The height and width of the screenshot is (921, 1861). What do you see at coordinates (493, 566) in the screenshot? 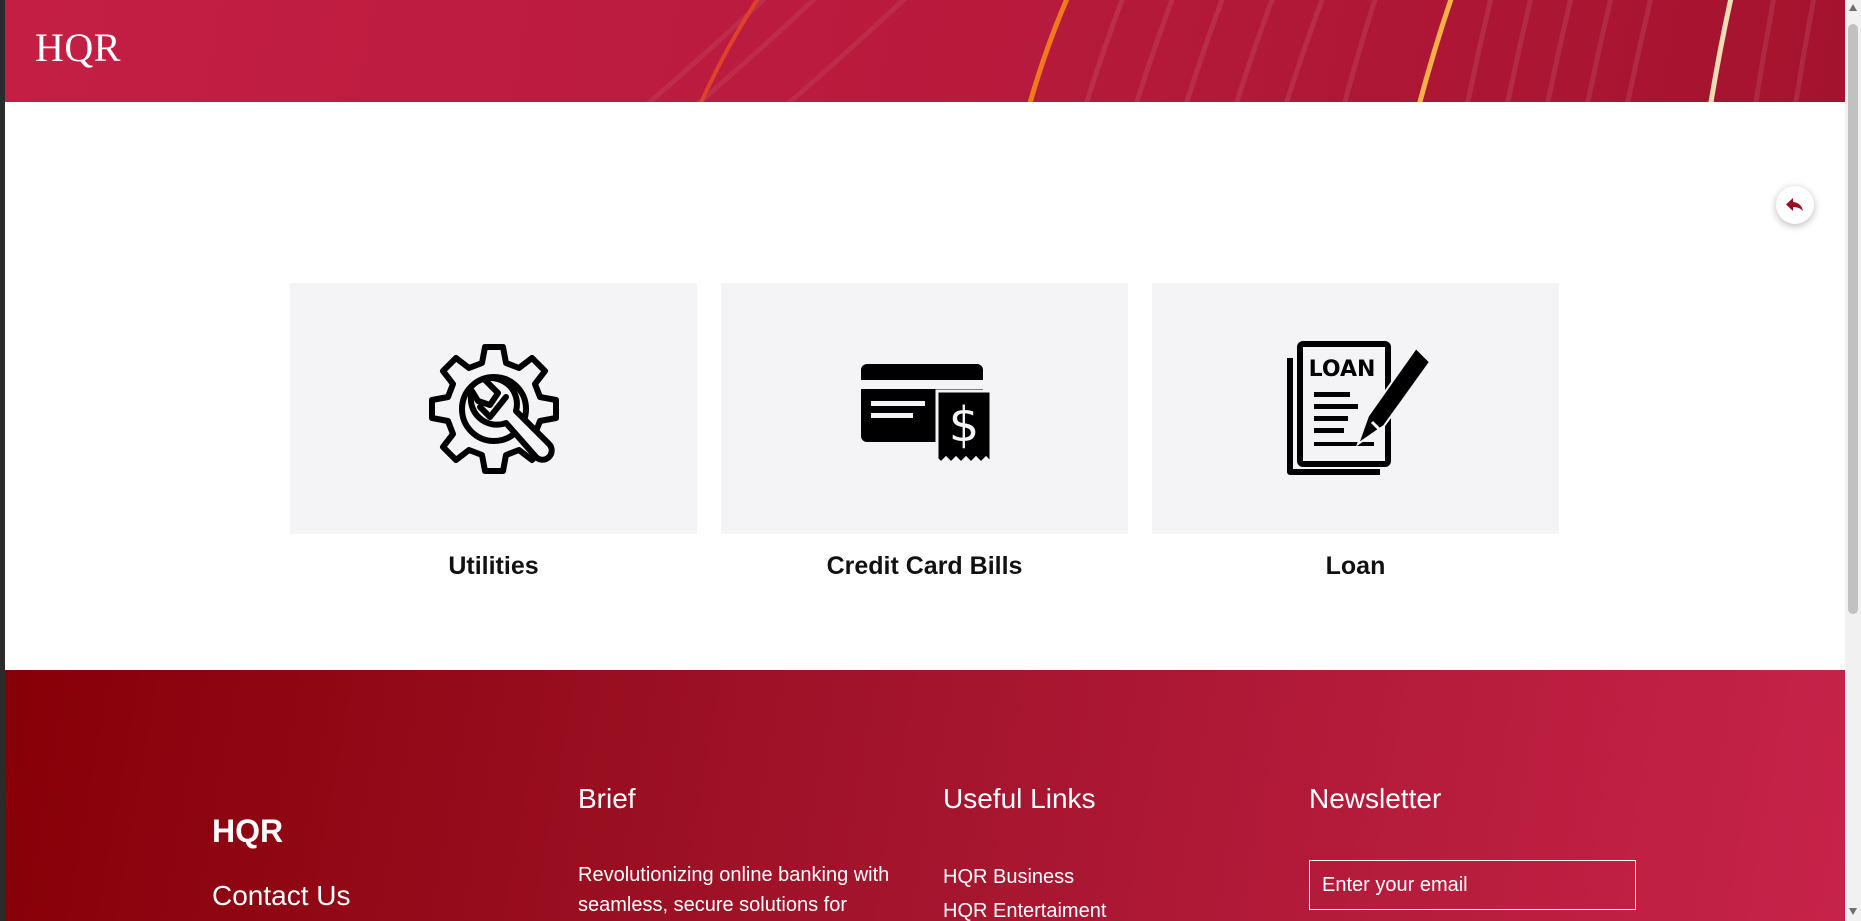
I see `service-label: Utilities` at bounding box center [493, 566].